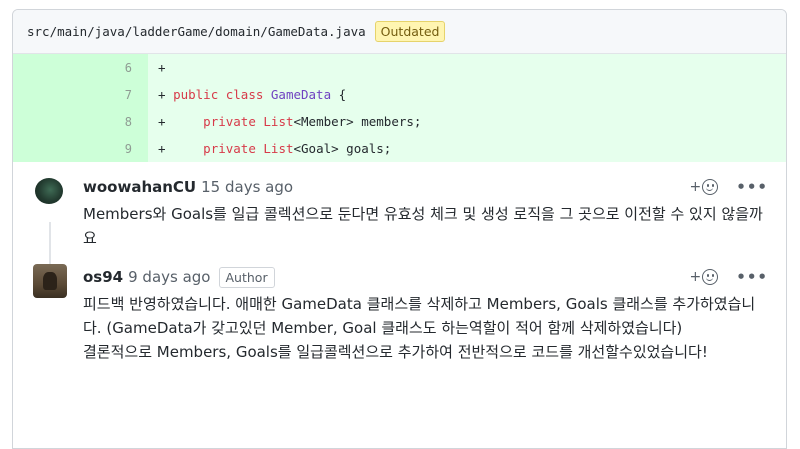 This screenshot has width=800, height=449. I want to click on comment-timestamp: 15 days ago, so click(247, 187).